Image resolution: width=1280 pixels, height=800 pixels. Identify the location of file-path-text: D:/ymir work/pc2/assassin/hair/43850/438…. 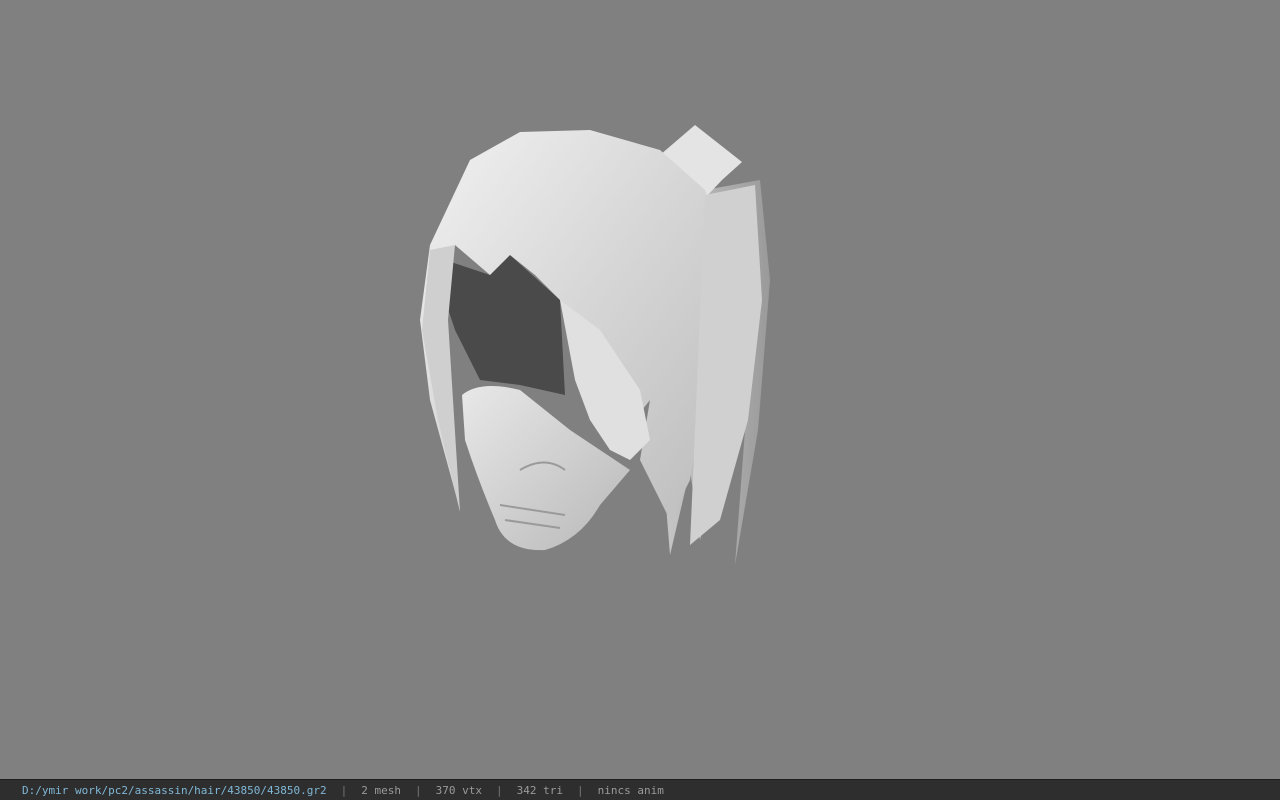
(174, 790).